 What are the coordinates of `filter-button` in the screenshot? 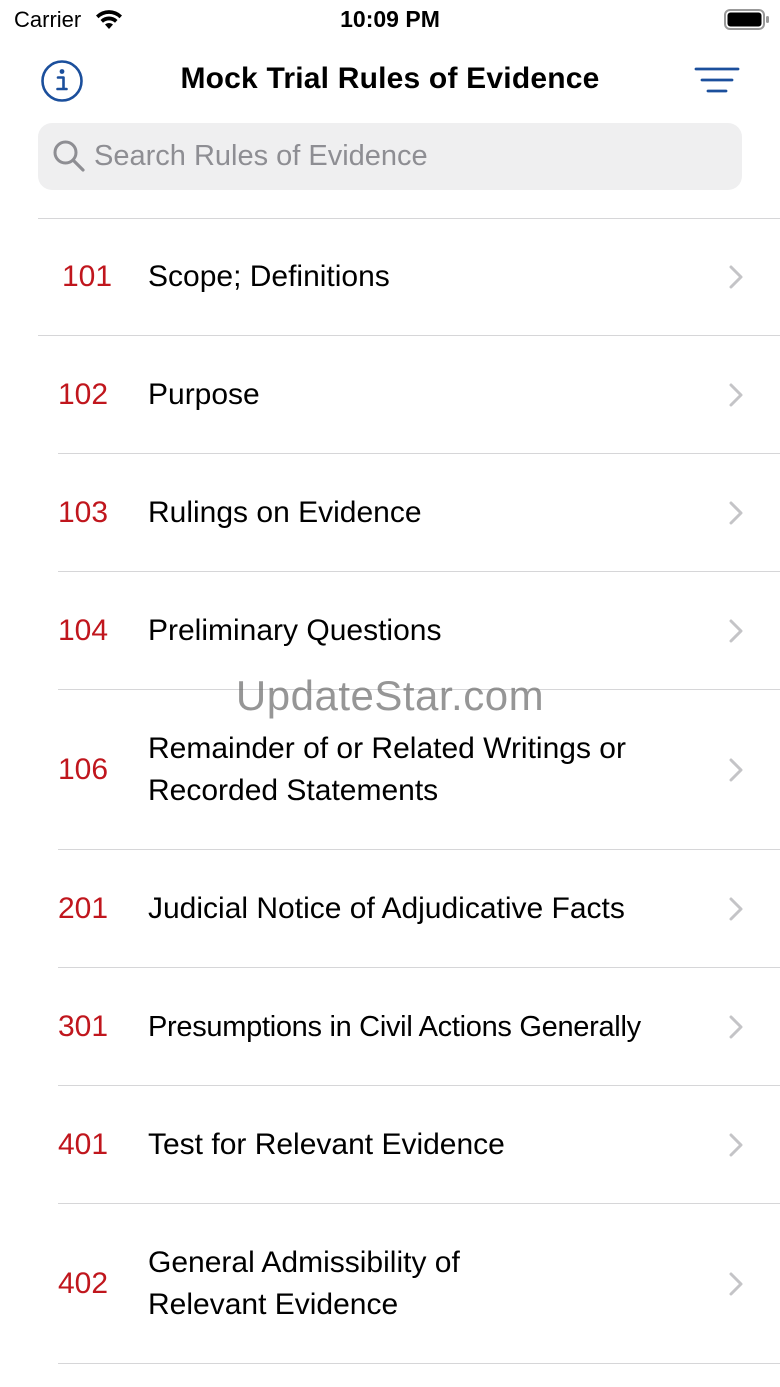 It's located at (717, 81).